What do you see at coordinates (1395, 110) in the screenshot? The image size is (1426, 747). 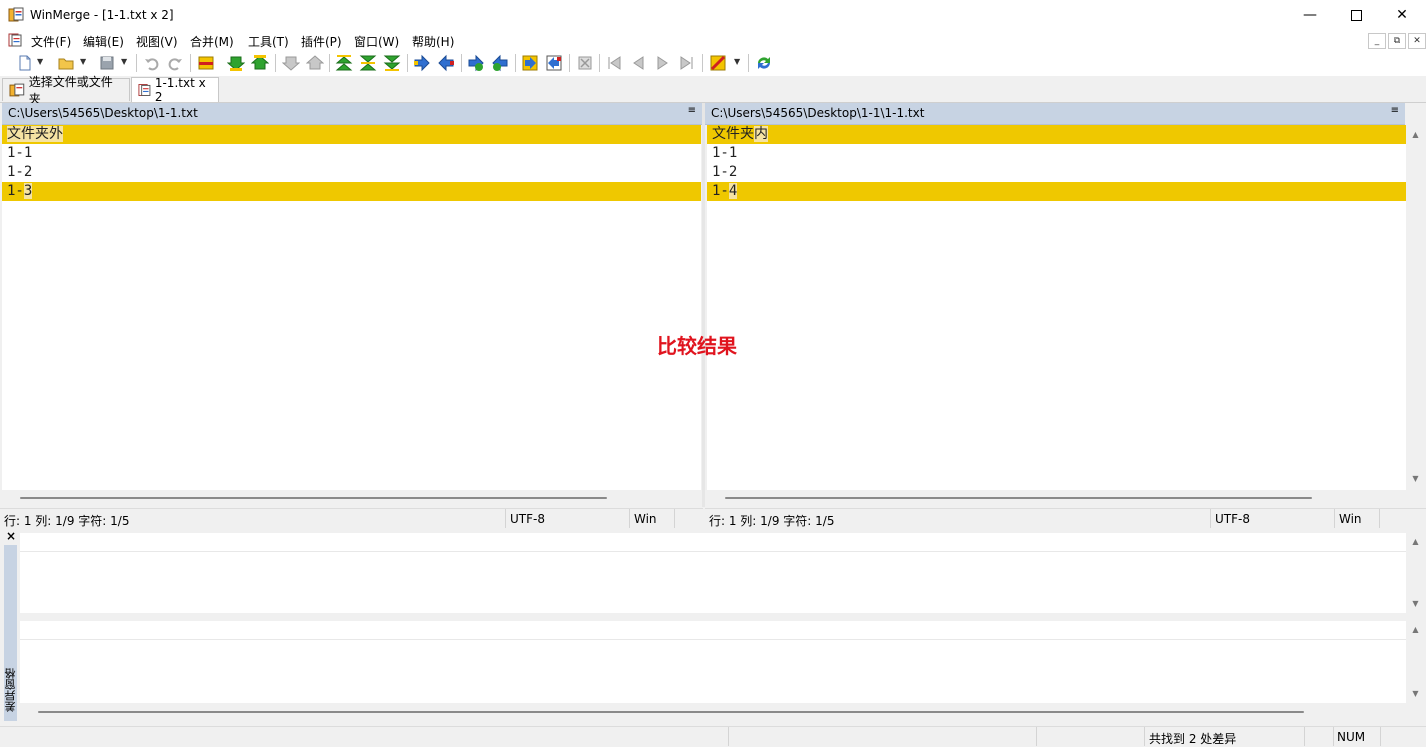 I see `right-pane-menu-icon: ≡` at bounding box center [1395, 110].